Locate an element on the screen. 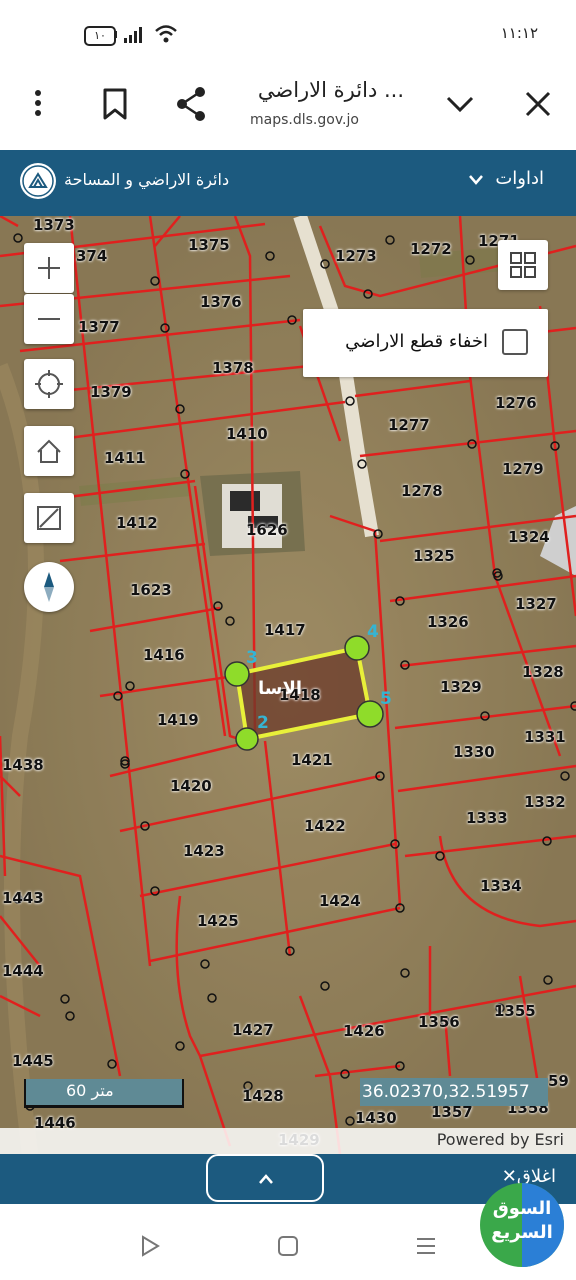 This screenshot has height=1280, width=576. expand-panel-button is located at coordinates (265, 1178).